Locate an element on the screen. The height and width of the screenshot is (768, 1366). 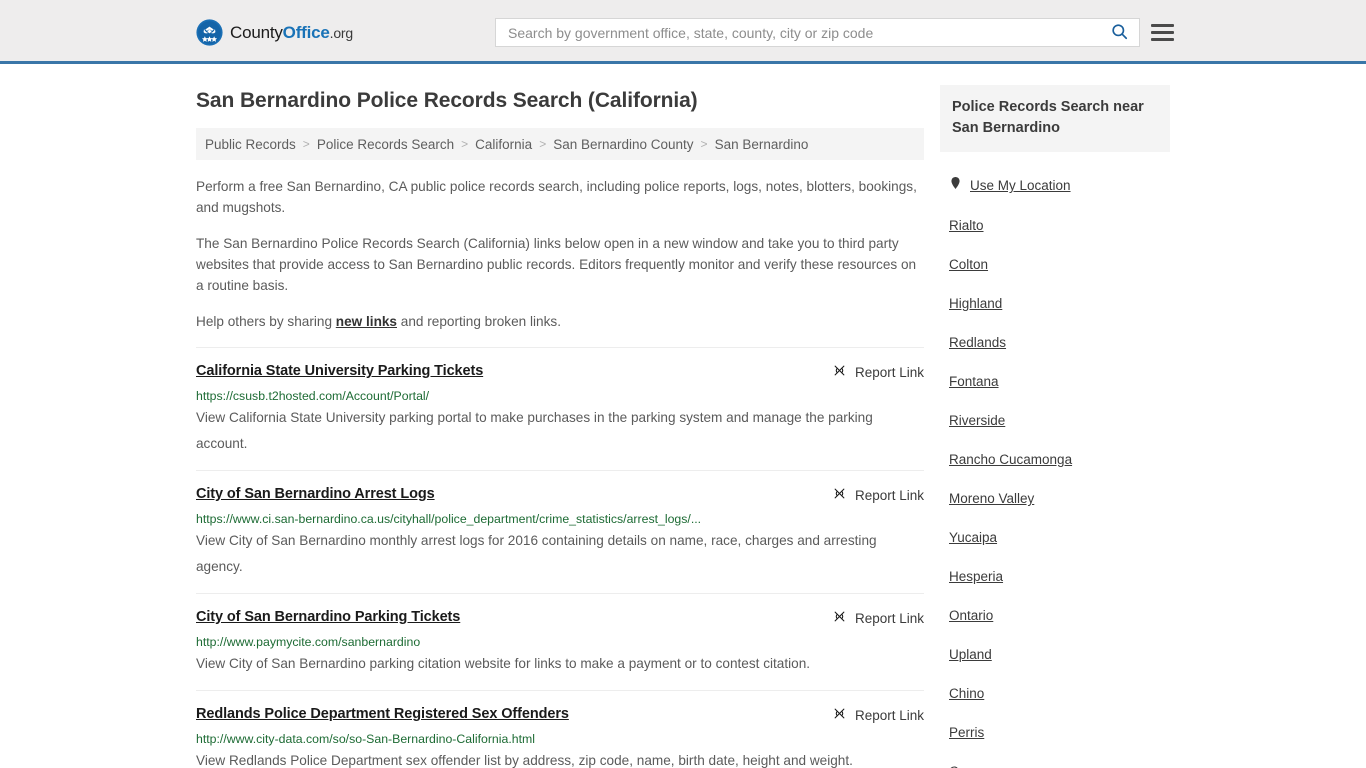
list-item: Moreno Valley is located at coordinates (1059, 499).